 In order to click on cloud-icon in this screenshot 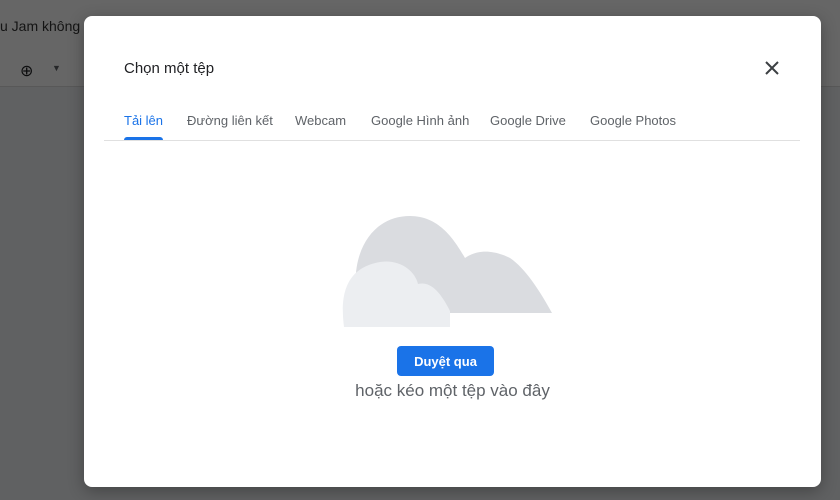, I will do `click(447, 271)`.